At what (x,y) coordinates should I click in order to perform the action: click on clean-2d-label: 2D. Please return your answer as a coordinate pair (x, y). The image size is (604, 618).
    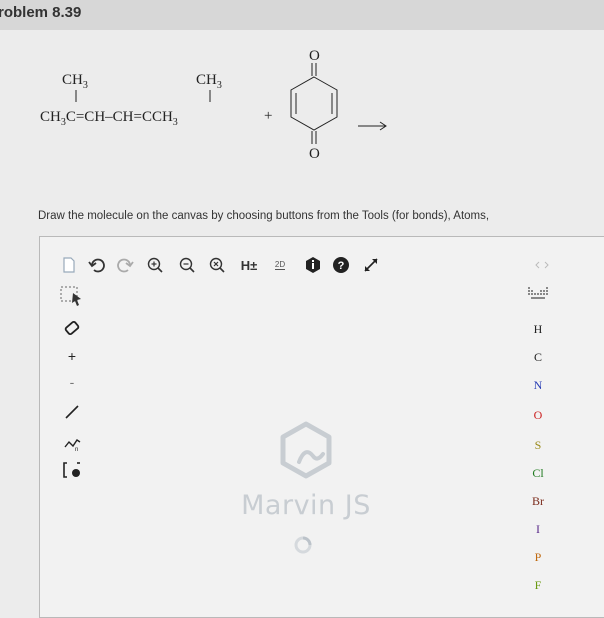
    Looking at the image, I should click on (280, 265).